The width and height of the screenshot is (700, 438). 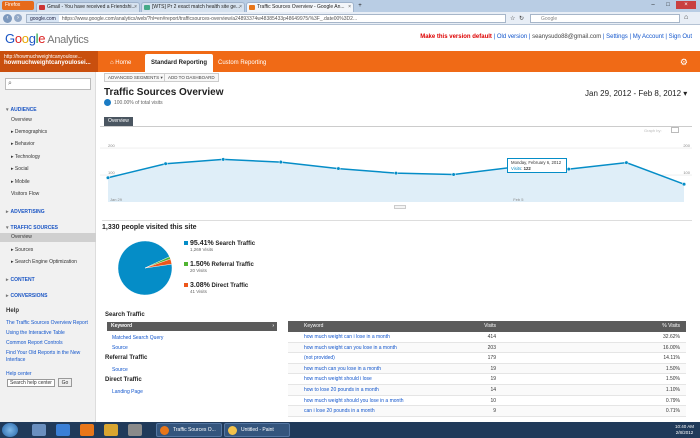 What do you see at coordinates (120, 370) in the screenshot?
I see `referral-source-link: Source` at bounding box center [120, 370].